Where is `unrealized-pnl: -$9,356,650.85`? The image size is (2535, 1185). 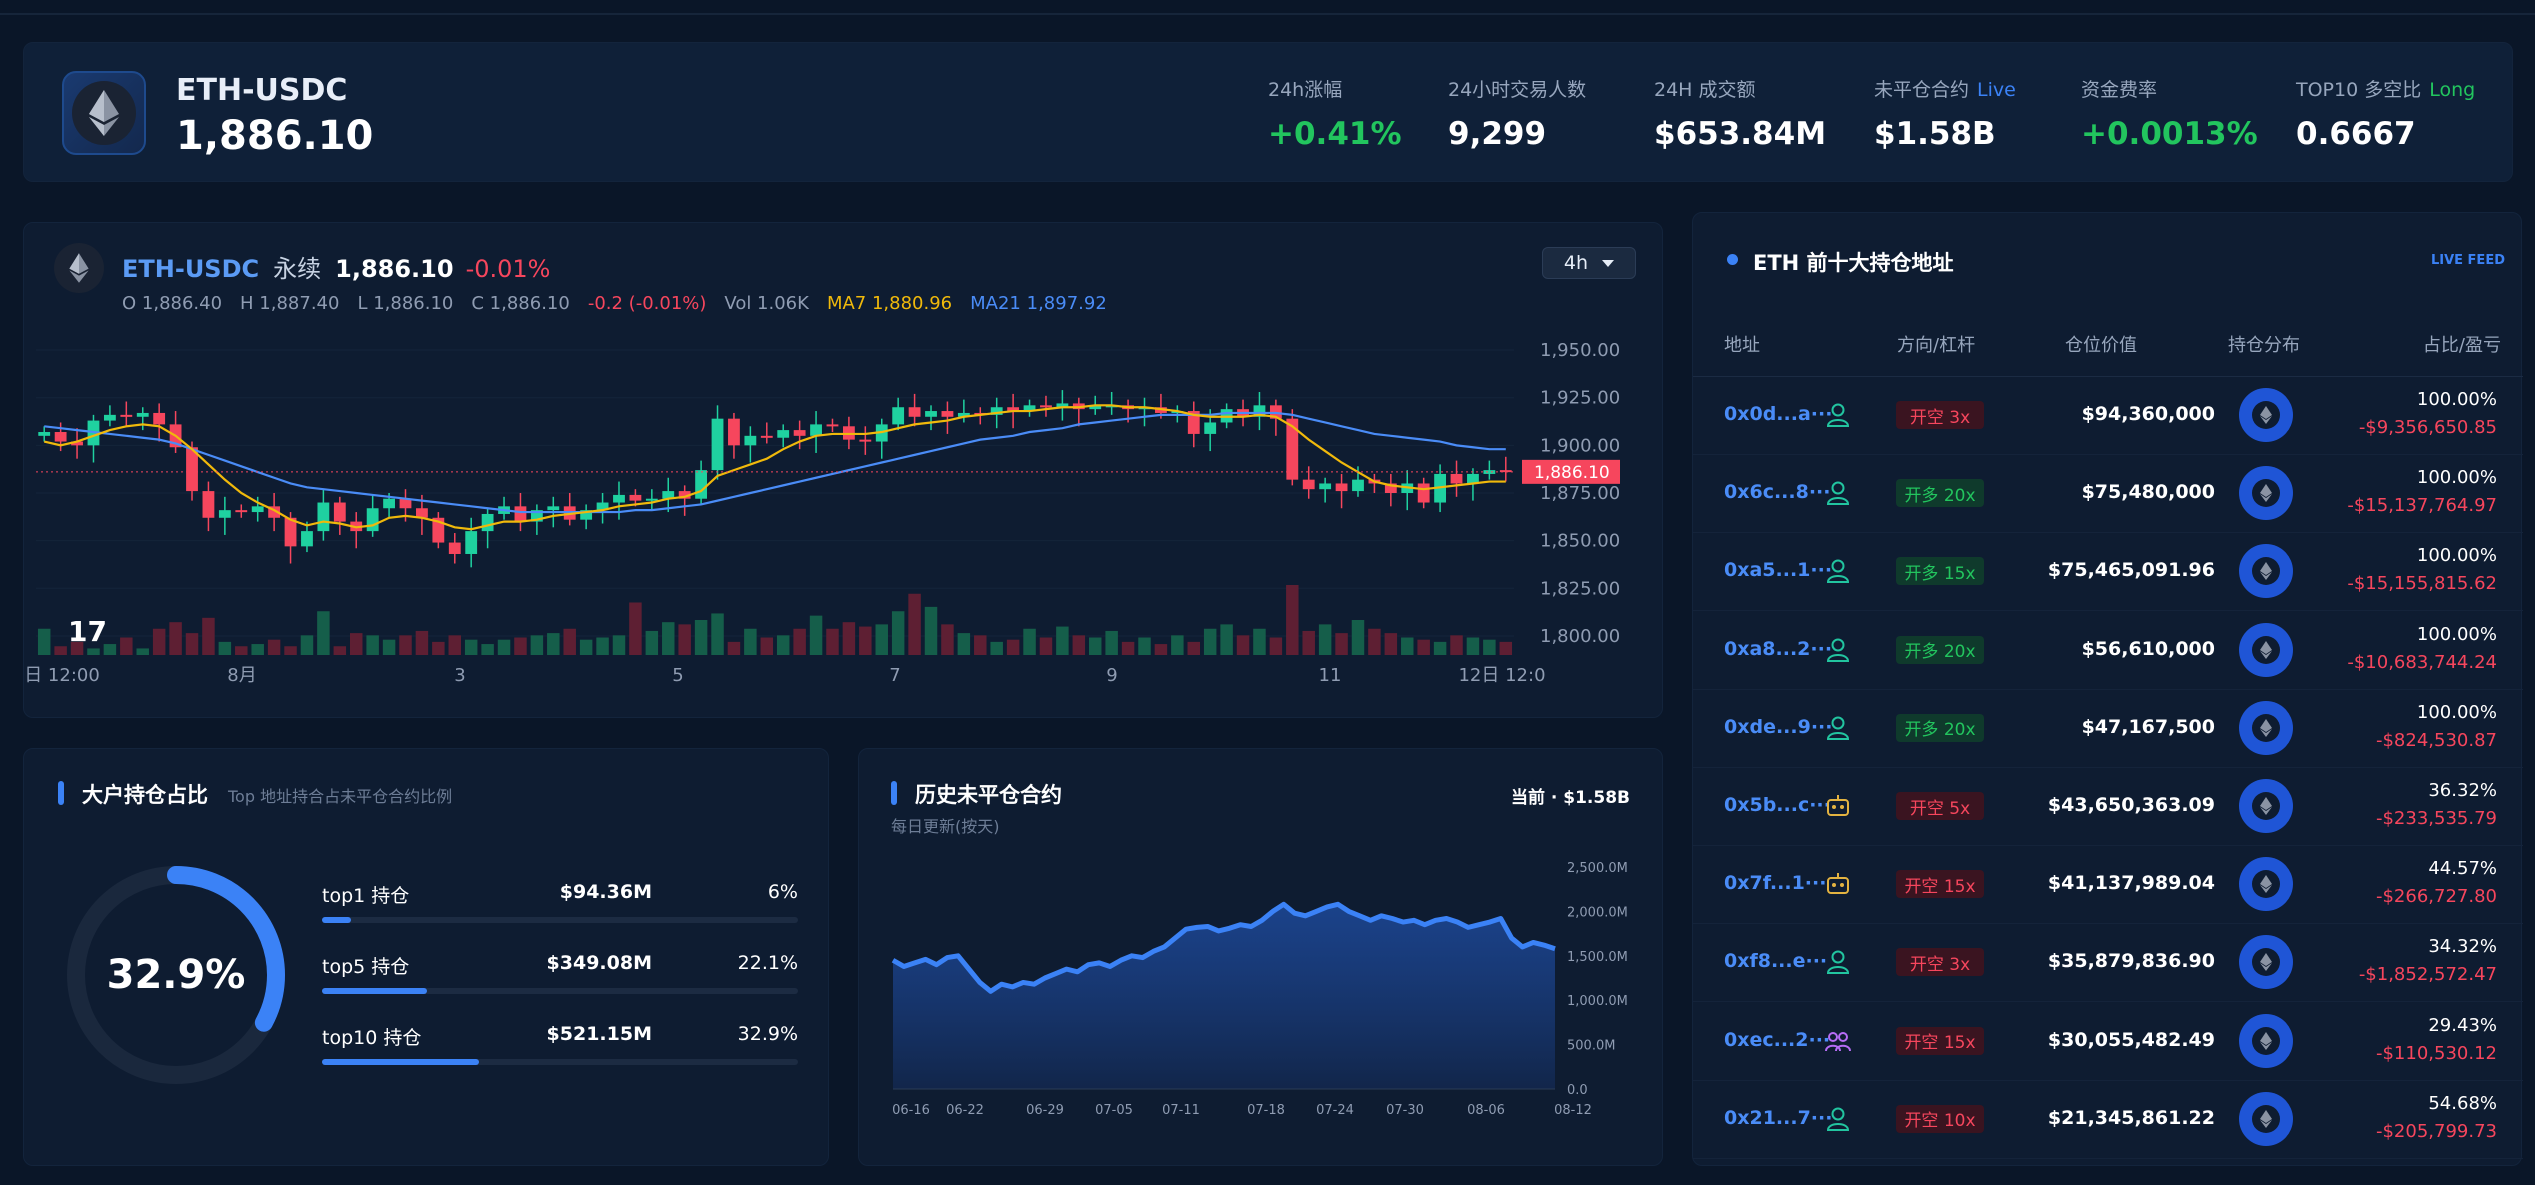
unrealized-pnl: -$9,356,650.85 is located at coordinates (2427, 427).